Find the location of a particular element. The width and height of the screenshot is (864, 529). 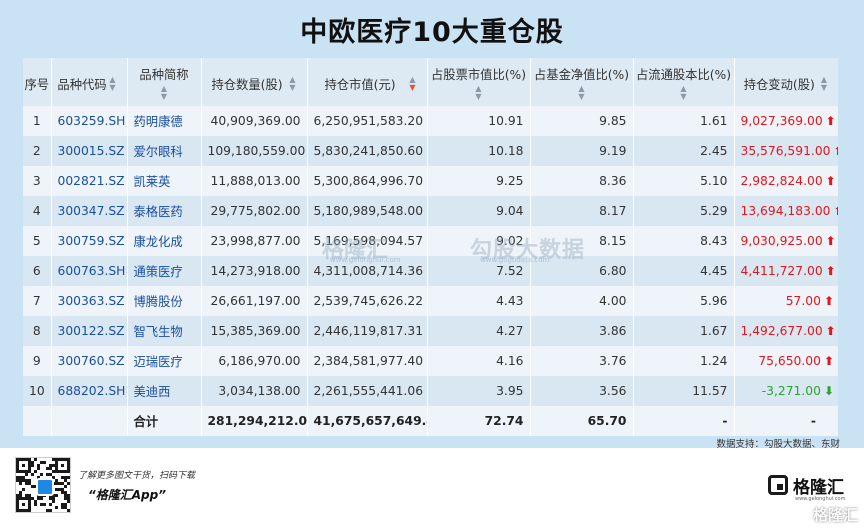

float-share-pct: 1.61 is located at coordinates (684, 121).